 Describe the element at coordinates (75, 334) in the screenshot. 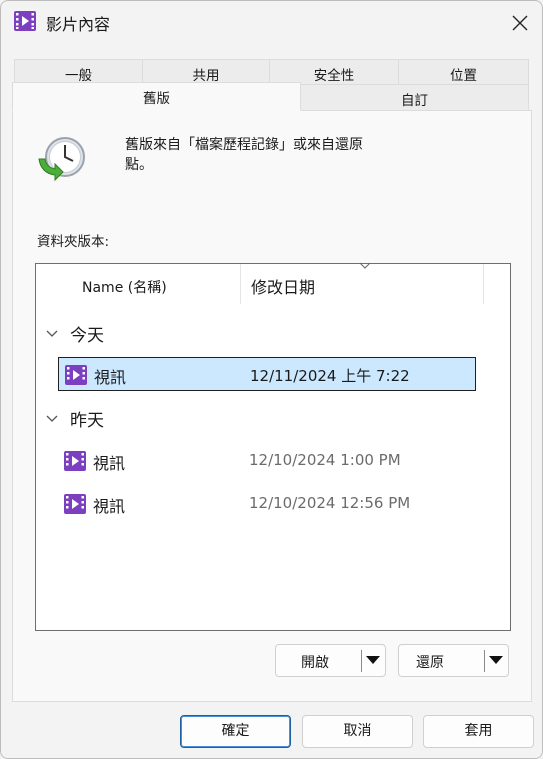

I see `group-header-today: 今天` at that location.